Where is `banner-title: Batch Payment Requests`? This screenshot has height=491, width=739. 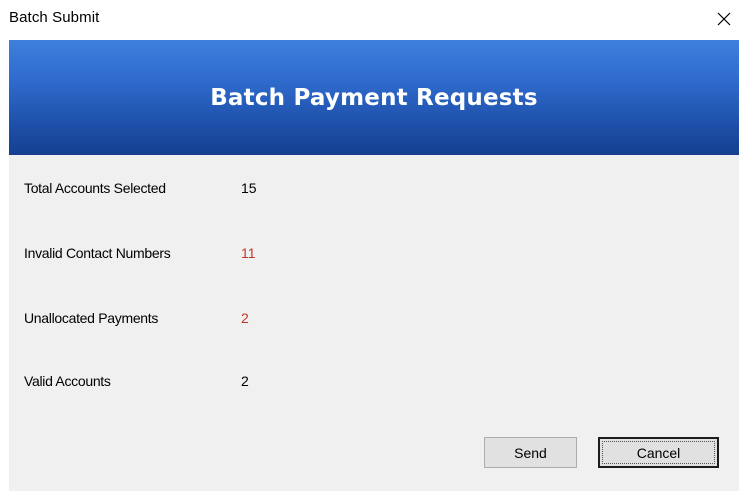 banner-title: Batch Payment Requests is located at coordinates (374, 97).